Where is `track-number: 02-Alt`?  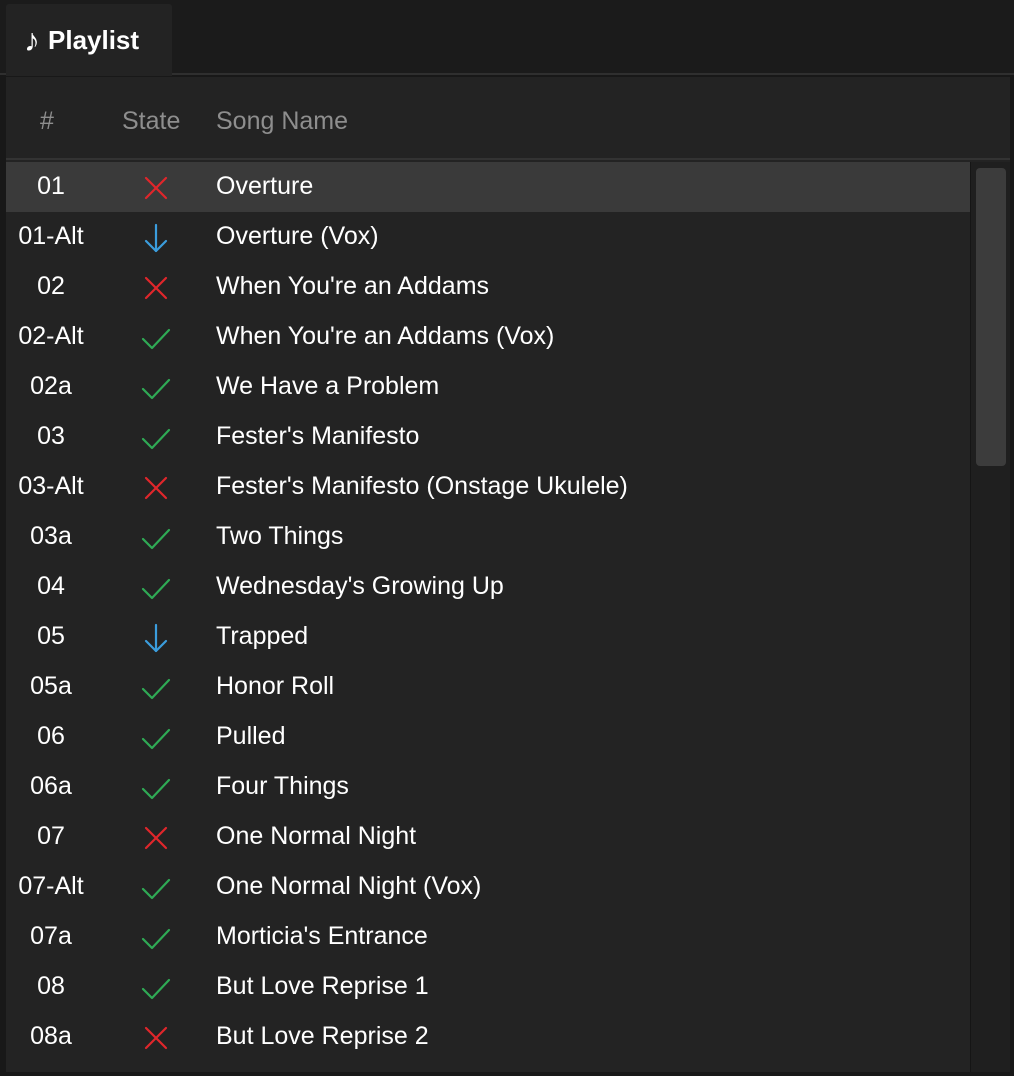 track-number: 02-Alt is located at coordinates (51, 336).